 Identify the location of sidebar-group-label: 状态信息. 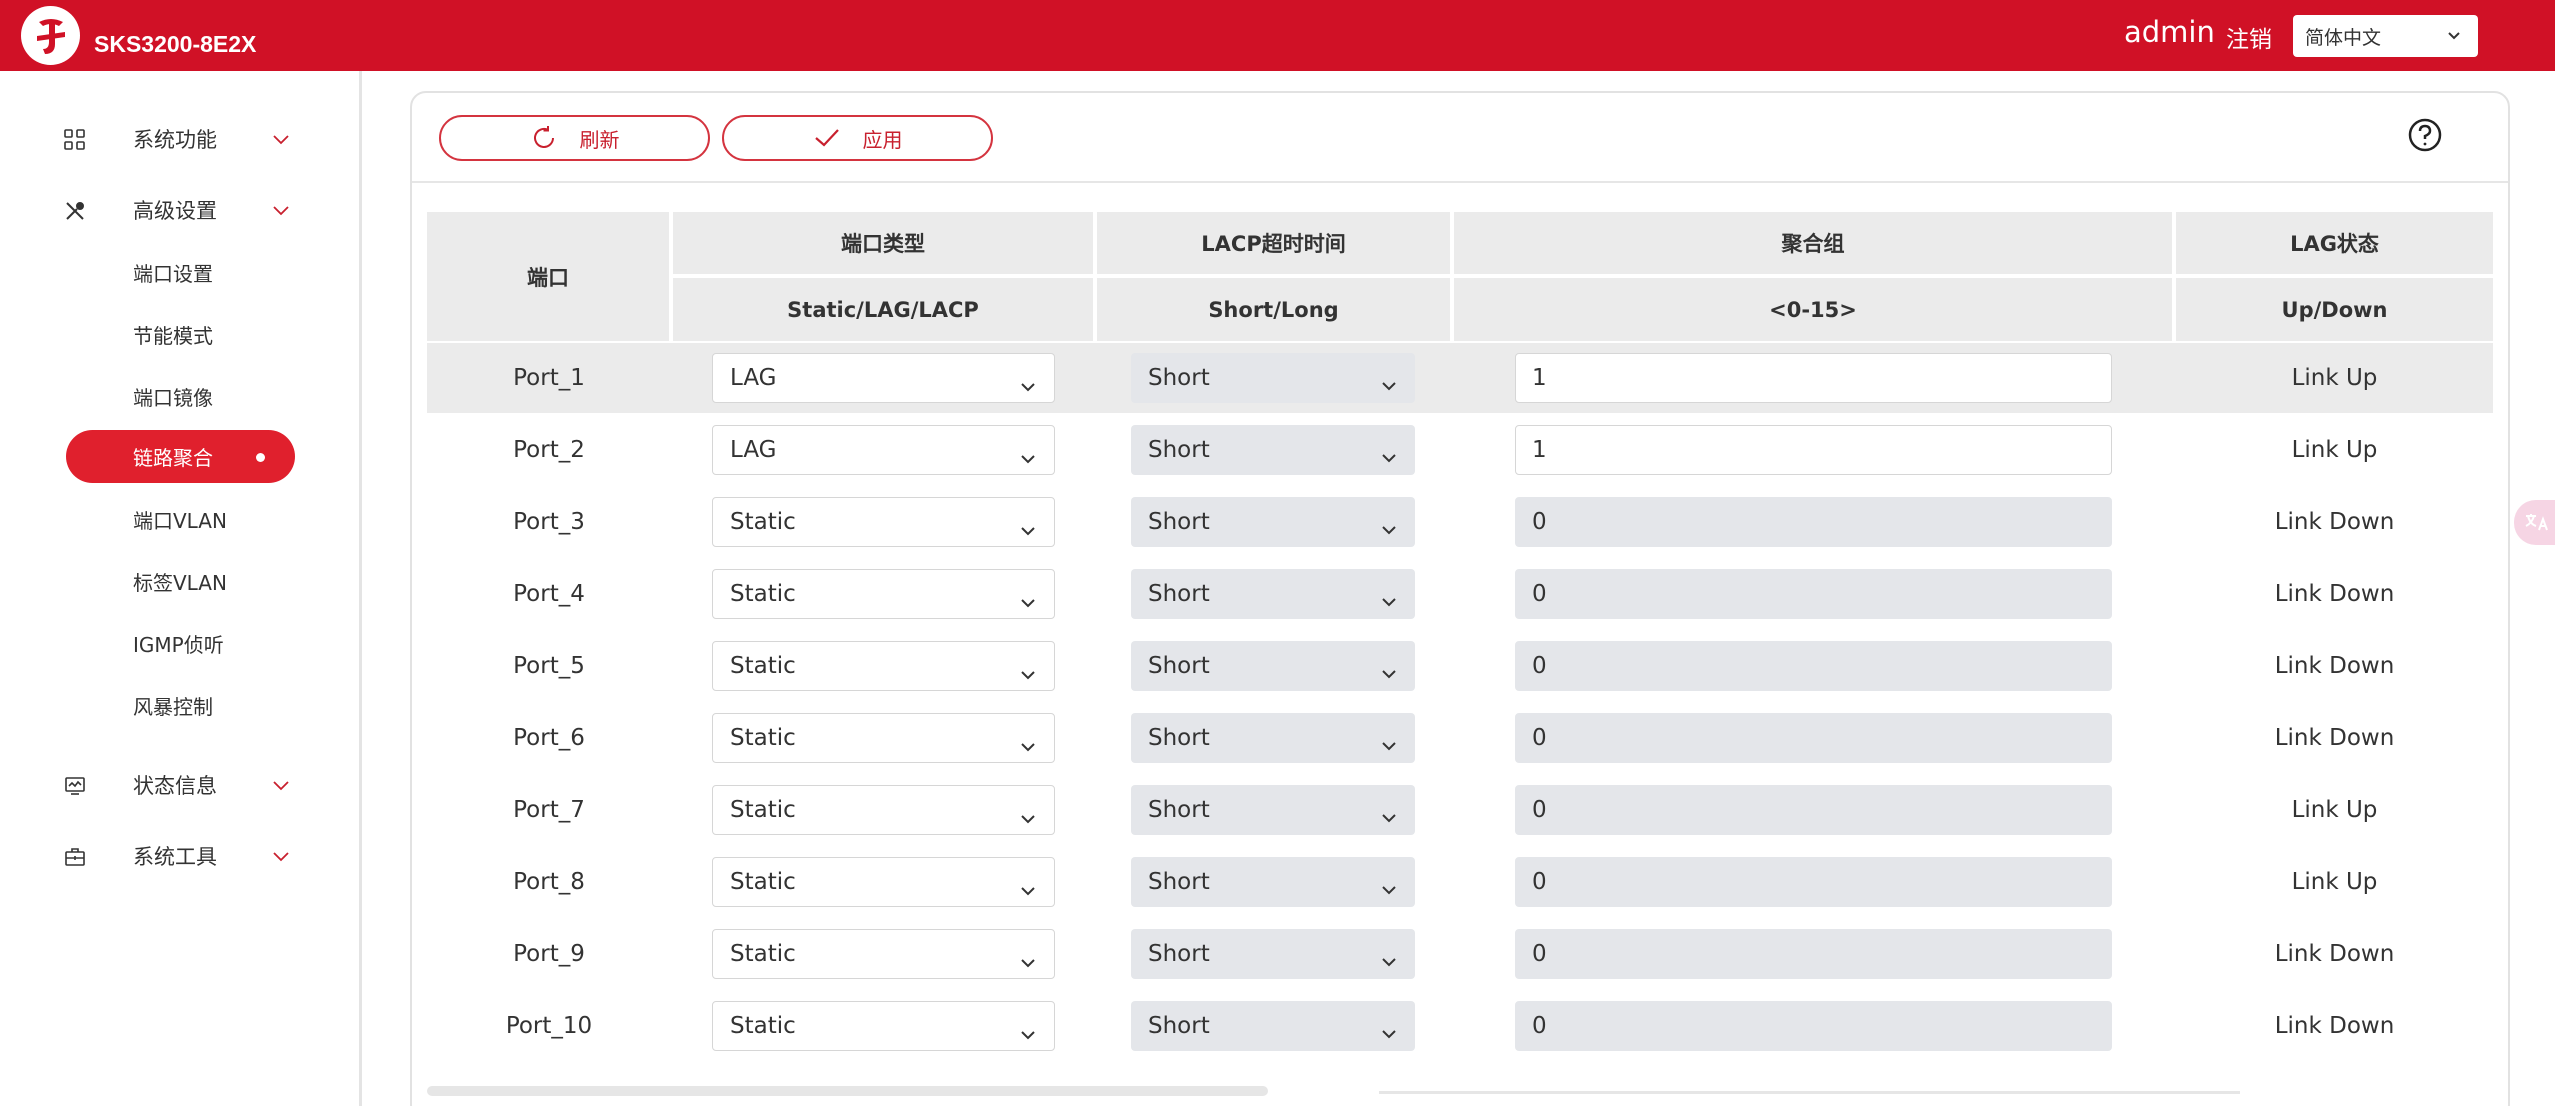
(175, 786).